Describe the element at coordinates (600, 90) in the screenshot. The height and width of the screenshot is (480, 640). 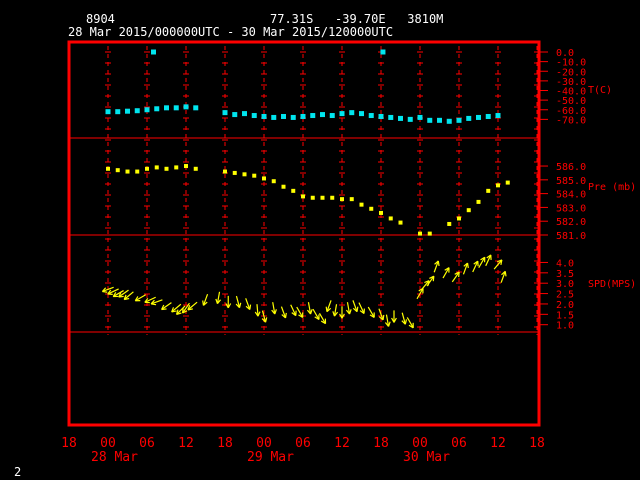
I see `y-axis-label: T(C)` at that location.